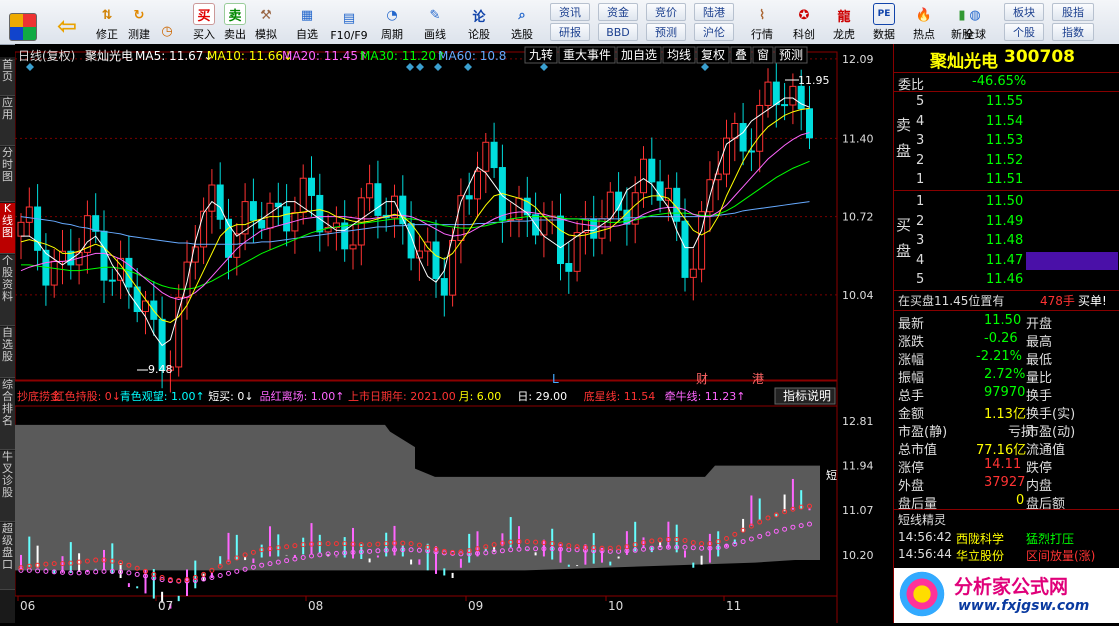 The height and width of the screenshot is (626, 1119). Describe the element at coordinates (1073, 12) in the screenshot. I see `grid-btn-guzhi: 股指` at that location.